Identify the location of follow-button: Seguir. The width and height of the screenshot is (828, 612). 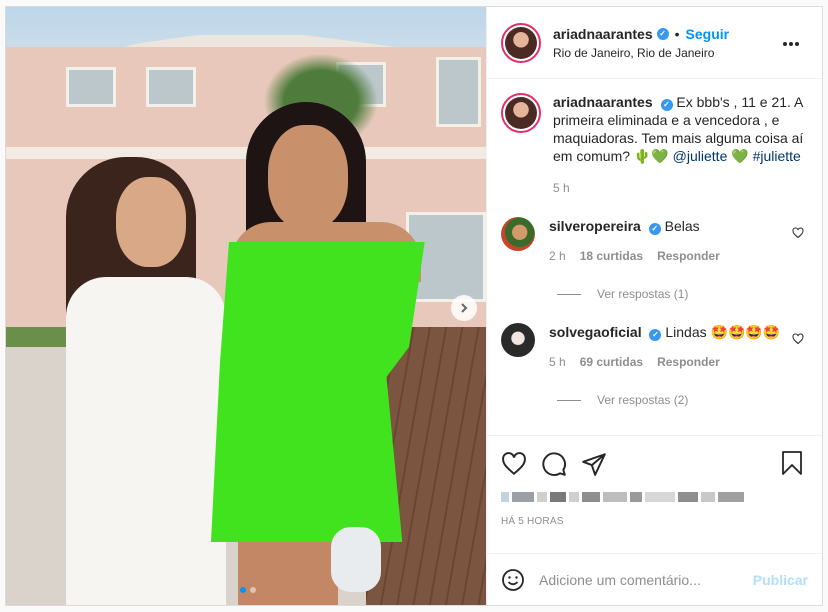
(708, 34).